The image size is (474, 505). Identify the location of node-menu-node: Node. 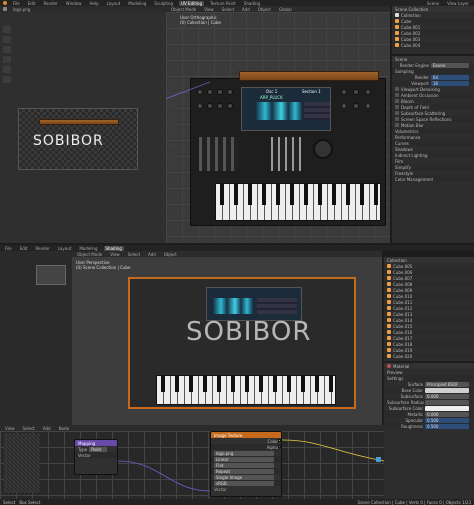
(64, 428).